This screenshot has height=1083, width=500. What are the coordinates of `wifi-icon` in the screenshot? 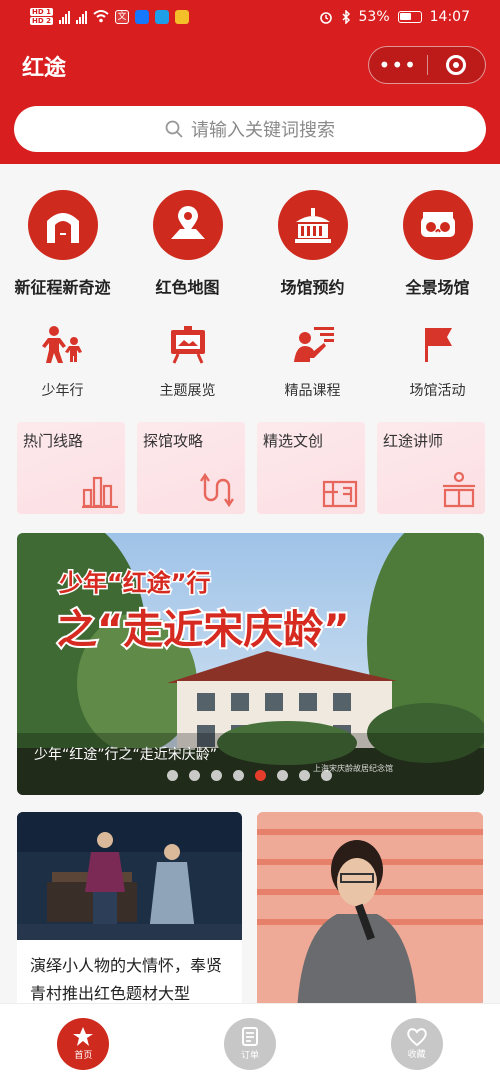 It's located at (101, 16).